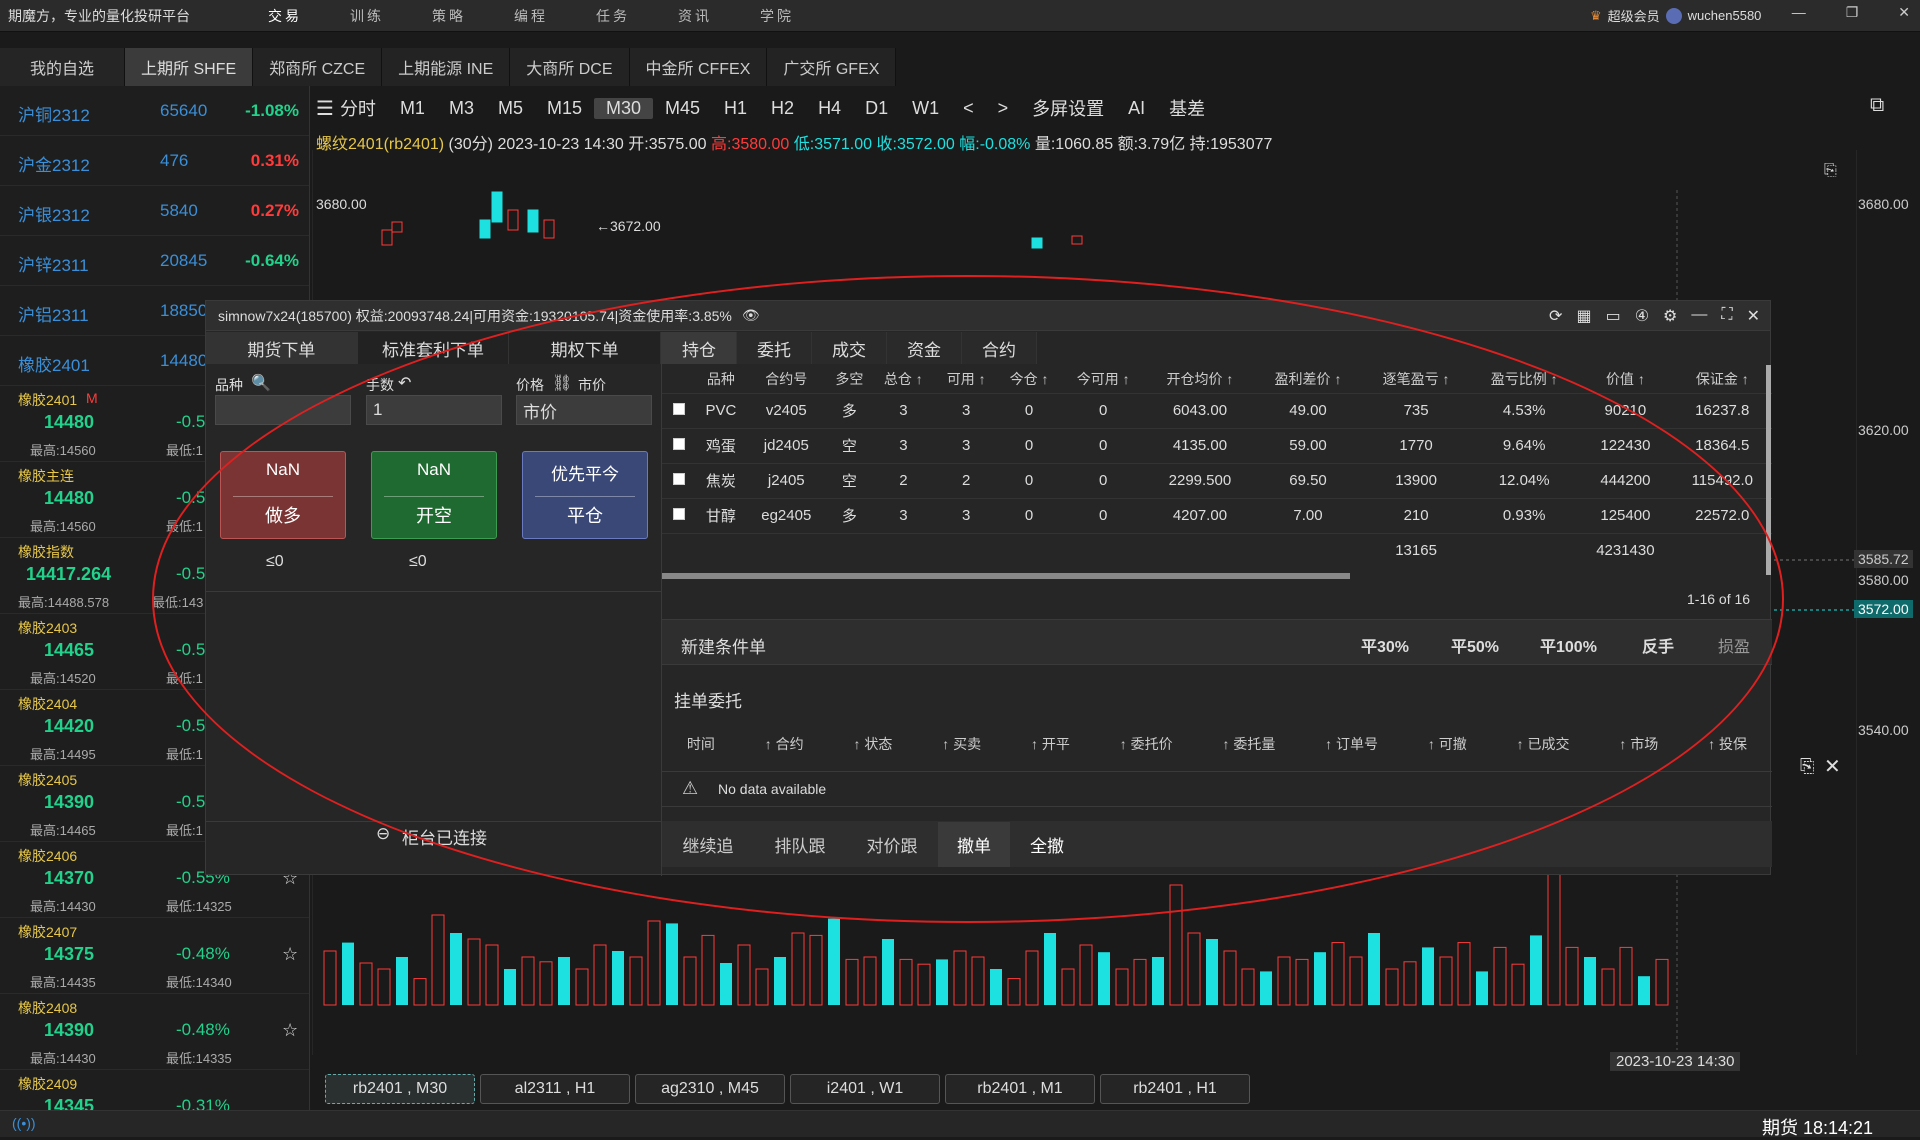  I want to click on grid-icon: ▦, so click(1583, 316).